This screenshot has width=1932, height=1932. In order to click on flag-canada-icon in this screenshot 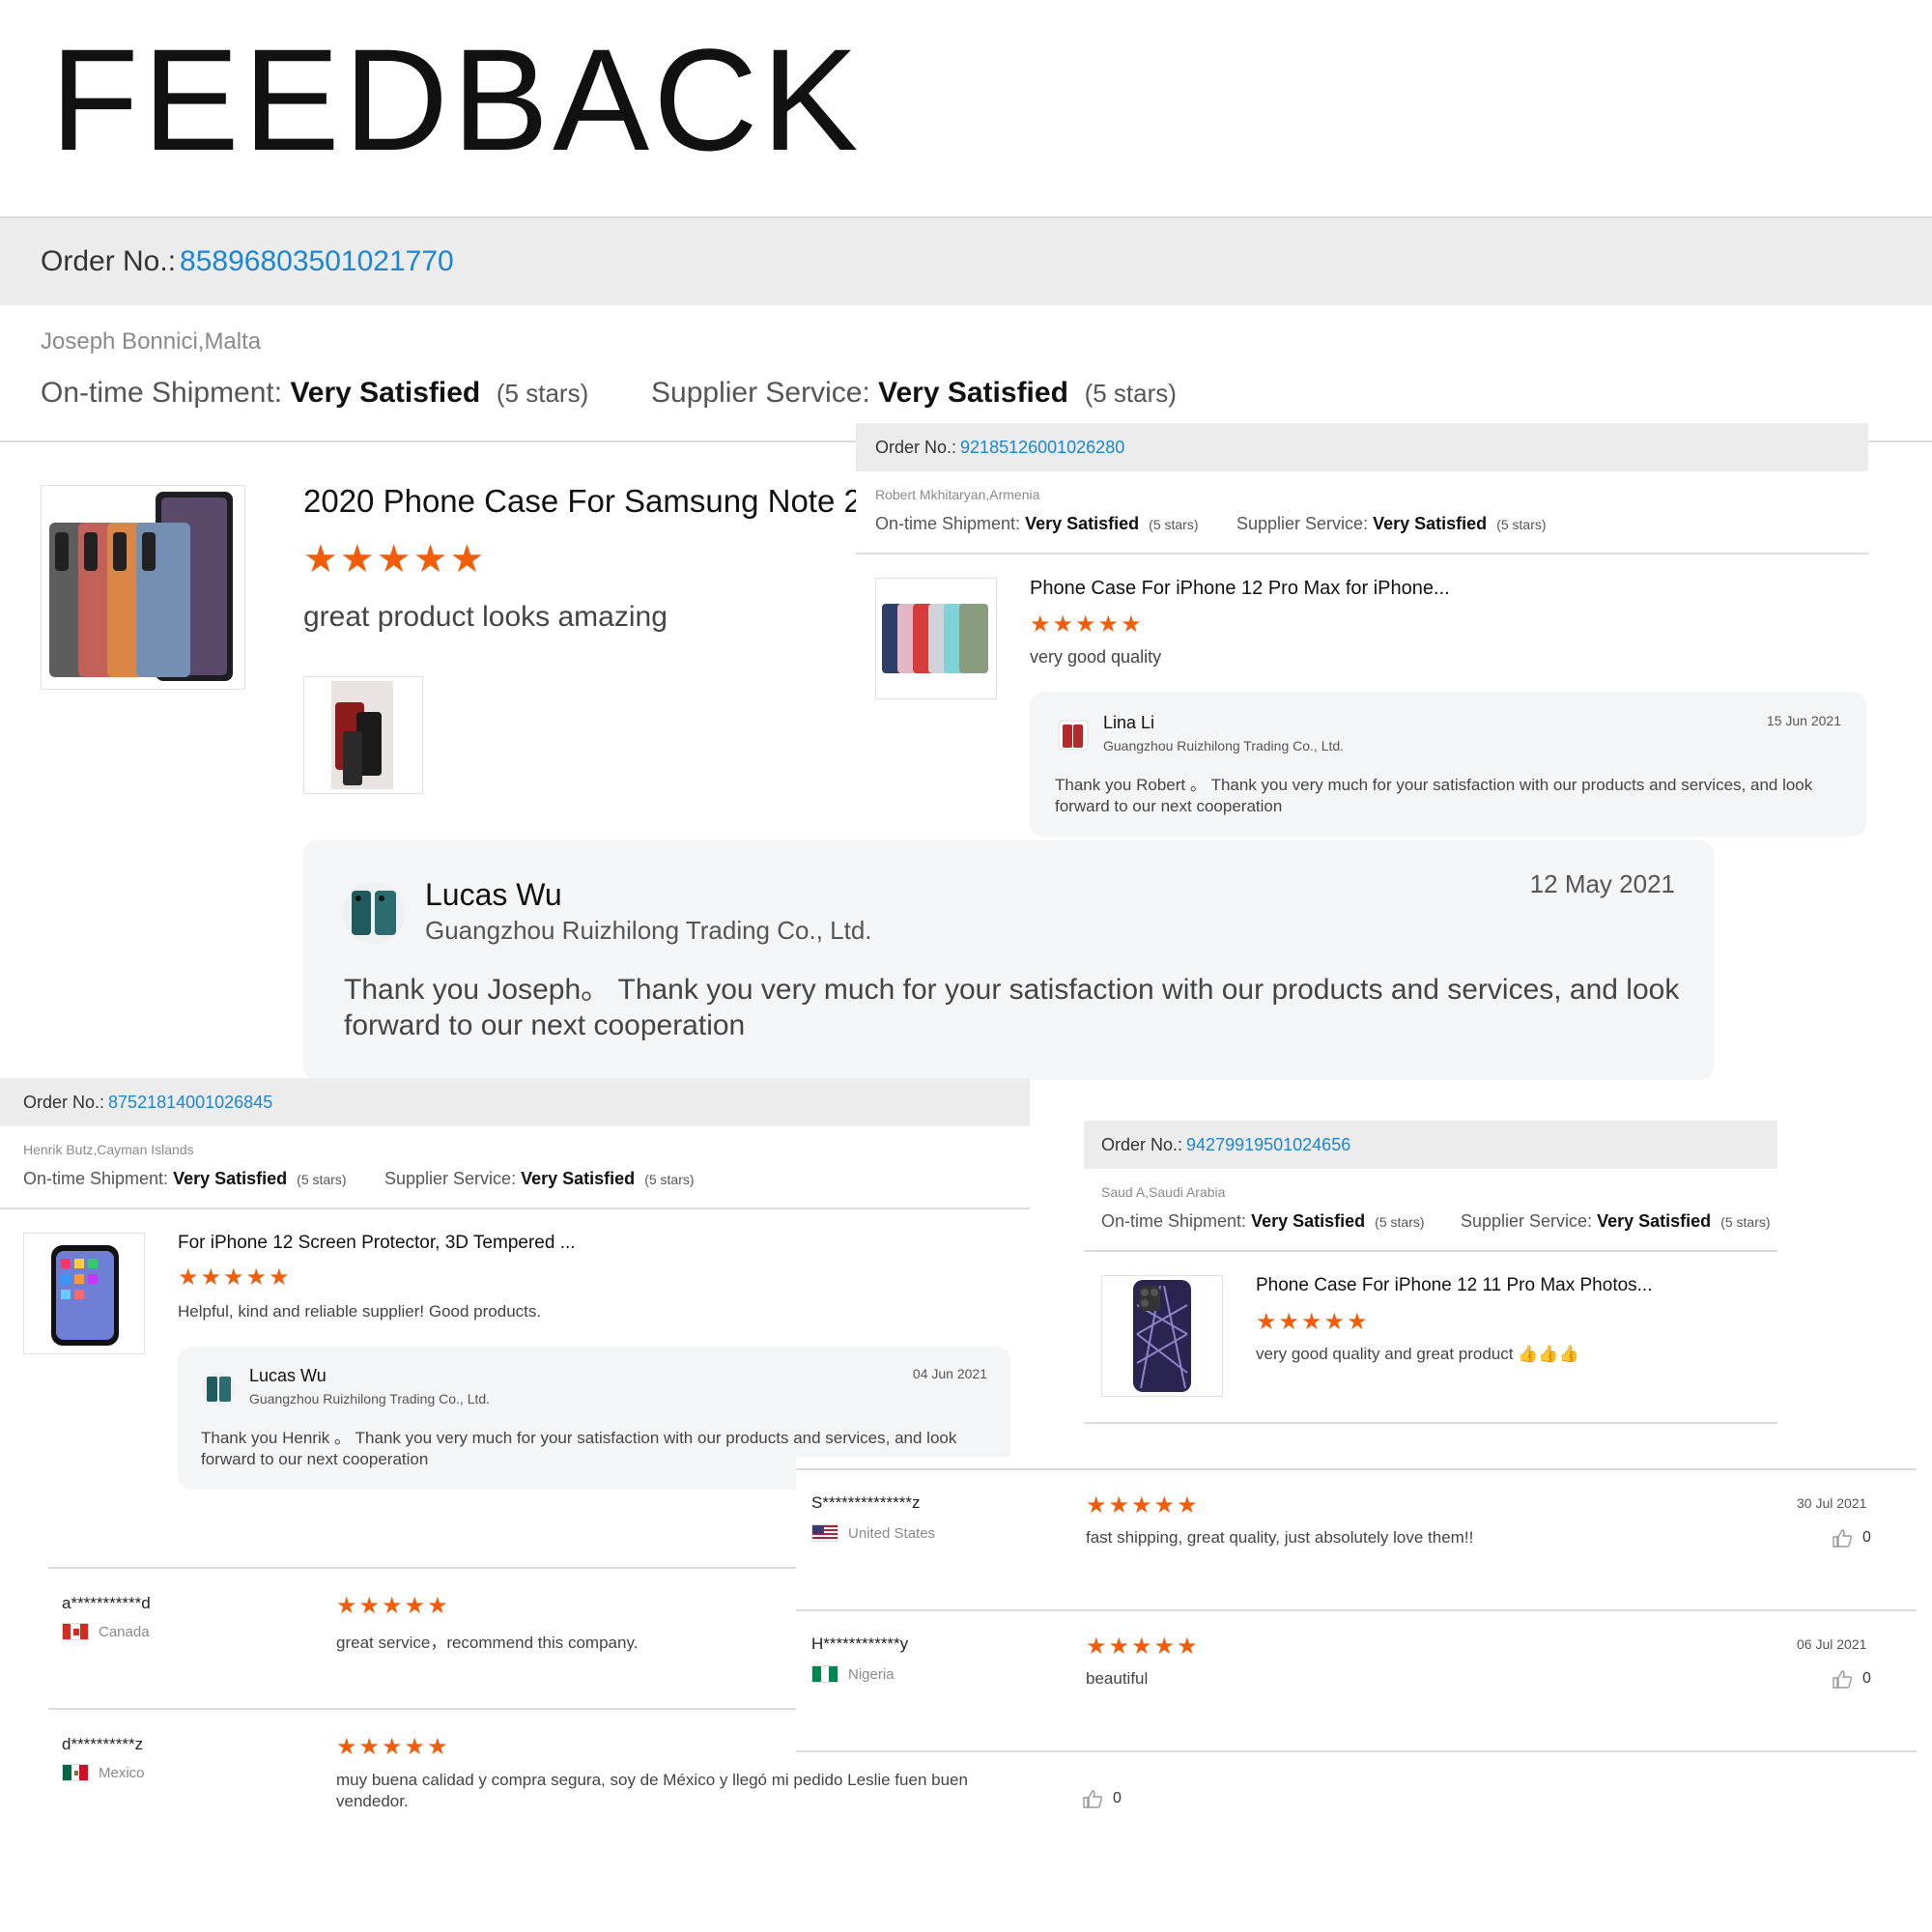, I will do `click(75, 1631)`.